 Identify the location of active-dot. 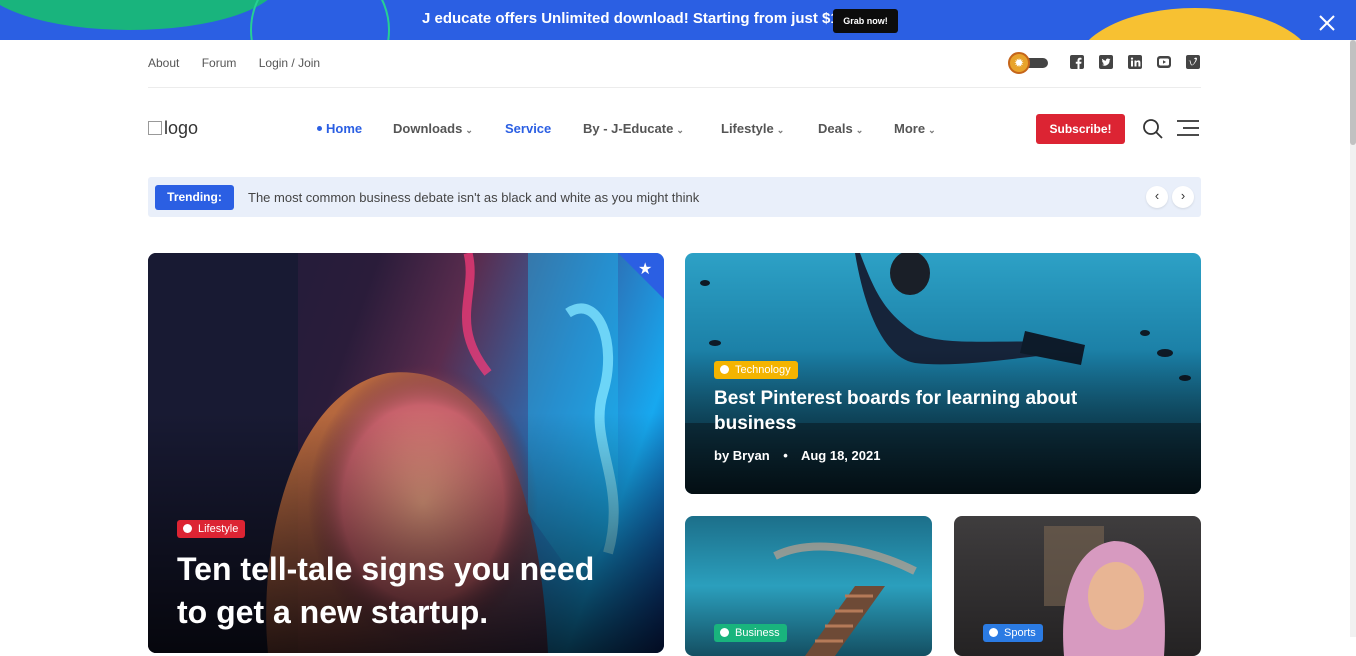
(319, 128).